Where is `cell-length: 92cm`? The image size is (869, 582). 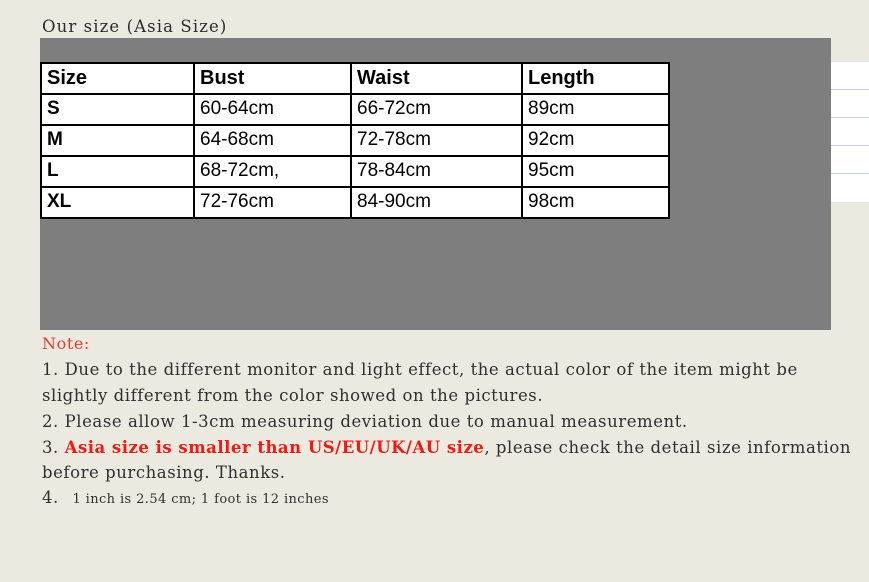 cell-length: 92cm is located at coordinates (595, 140).